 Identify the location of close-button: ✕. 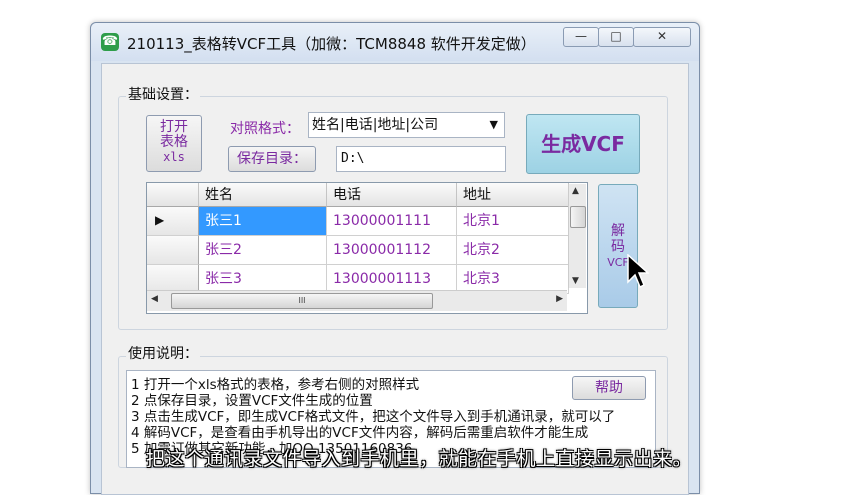
(662, 37).